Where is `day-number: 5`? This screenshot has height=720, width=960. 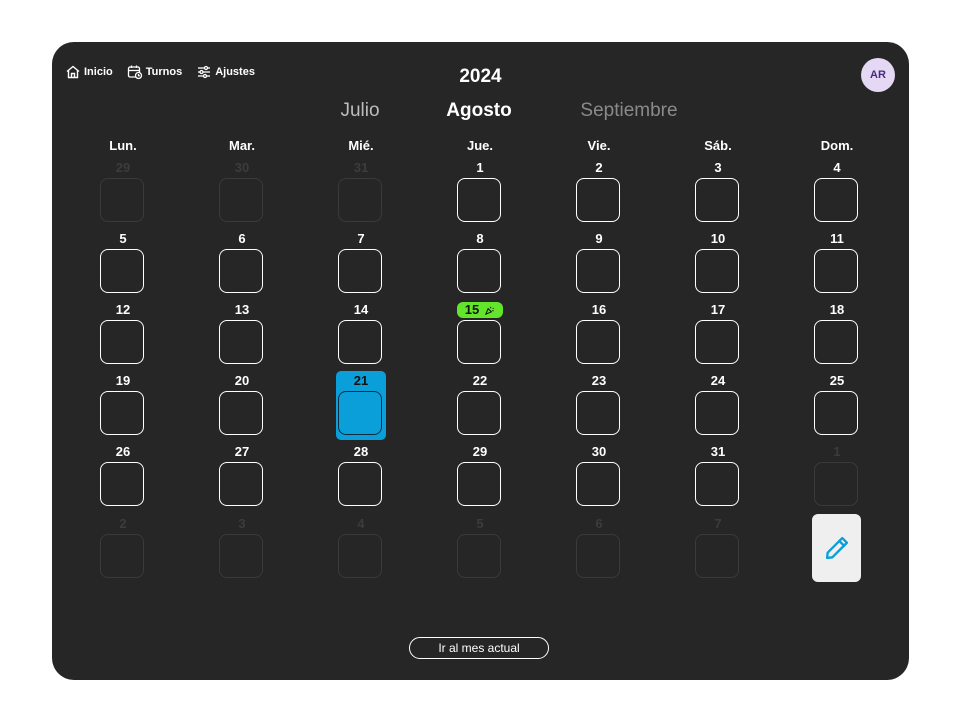 day-number: 5 is located at coordinates (480, 524).